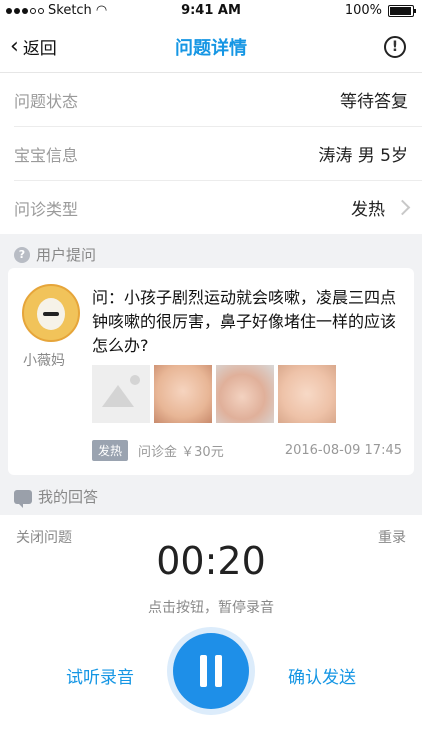 This screenshot has width=422, height=750. Describe the element at coordinates (46, 209) in the screenshot. I see `type-label: 问诊类型` at that location.